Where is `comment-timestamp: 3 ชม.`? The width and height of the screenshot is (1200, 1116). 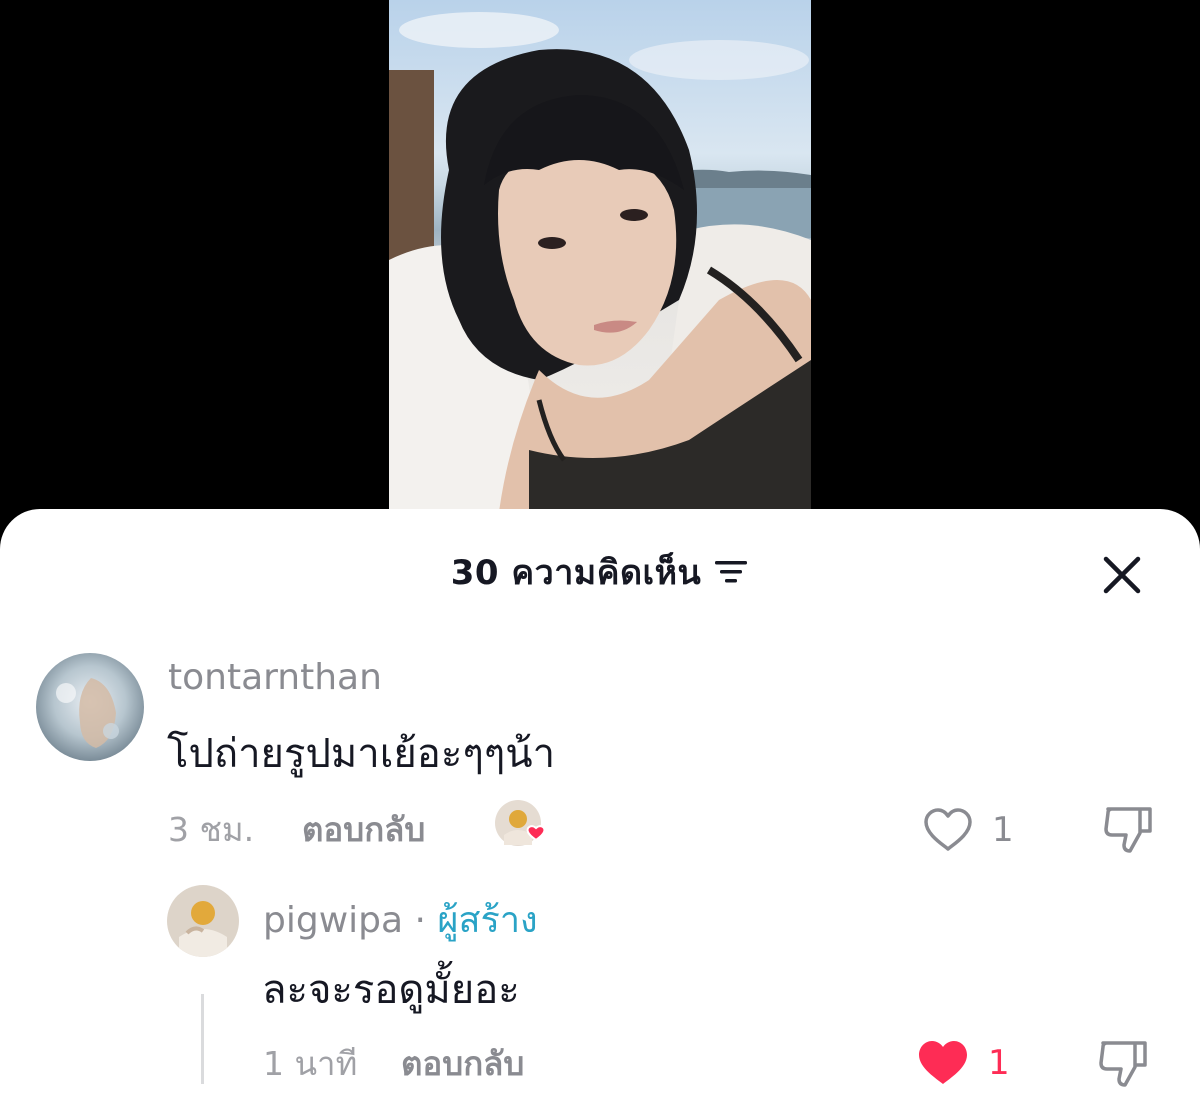 comment-timestamp: 3 ชม. is located at coordinates (211, 829).